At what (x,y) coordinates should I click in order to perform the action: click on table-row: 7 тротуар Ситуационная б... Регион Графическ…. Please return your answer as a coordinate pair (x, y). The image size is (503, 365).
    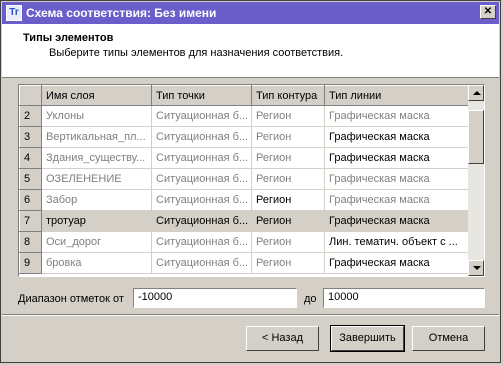
    Looking at the image, I should click on (243, 221).